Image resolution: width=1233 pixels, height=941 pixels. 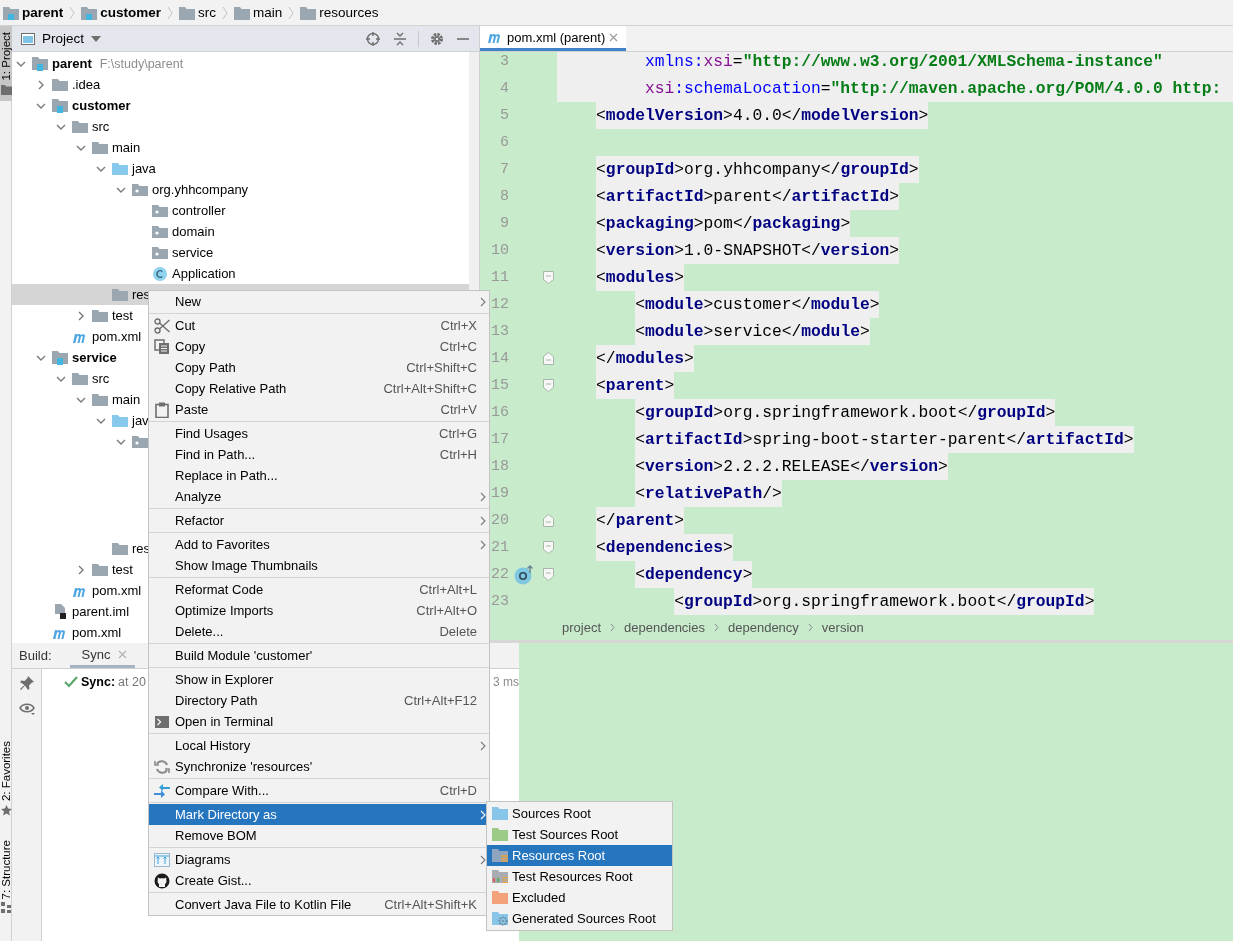 I want to click on shortcut: Ctrl+Shift+C, so click(x=441, y=367).